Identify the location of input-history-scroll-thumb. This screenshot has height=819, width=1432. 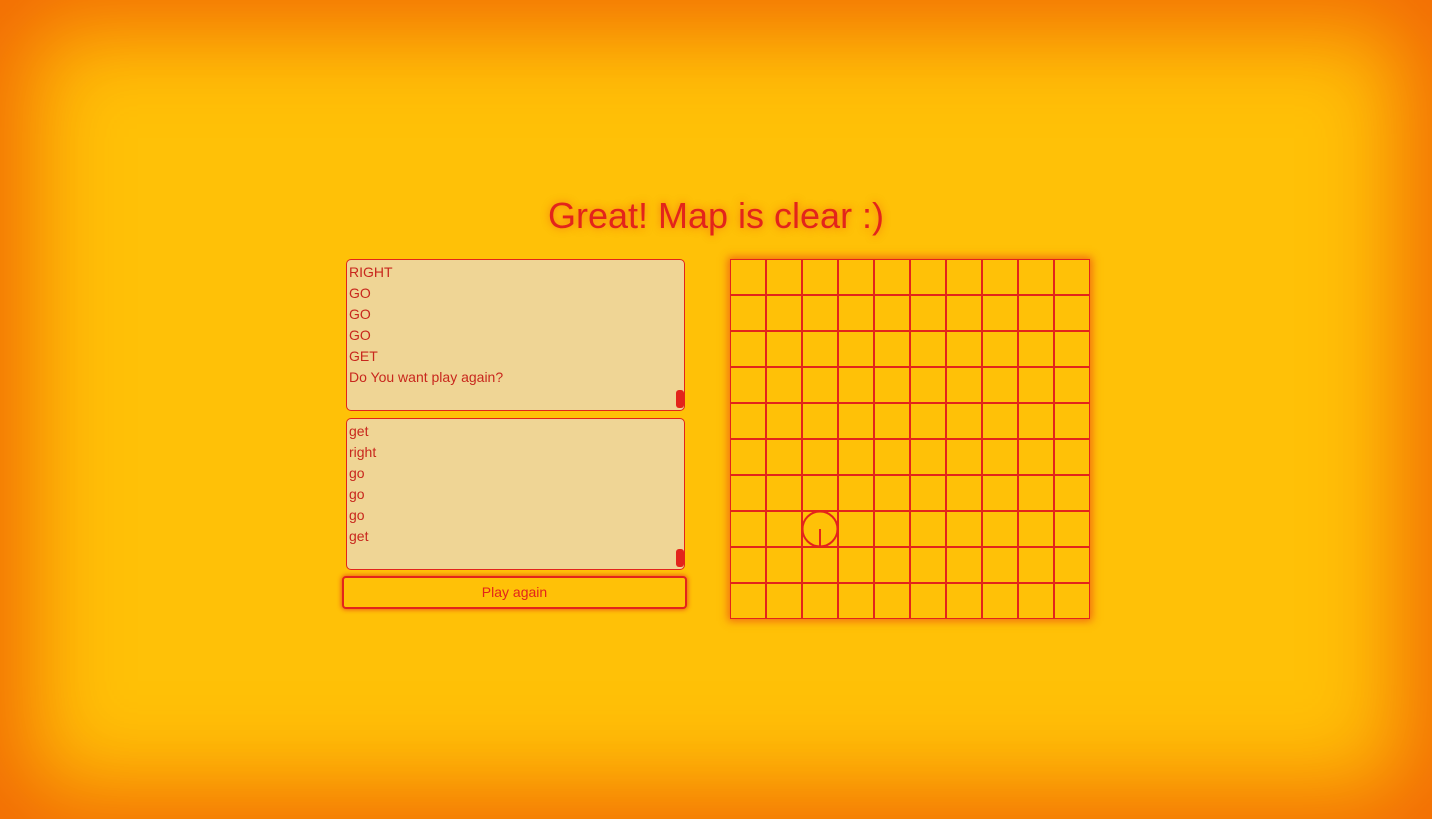
(680, 558).